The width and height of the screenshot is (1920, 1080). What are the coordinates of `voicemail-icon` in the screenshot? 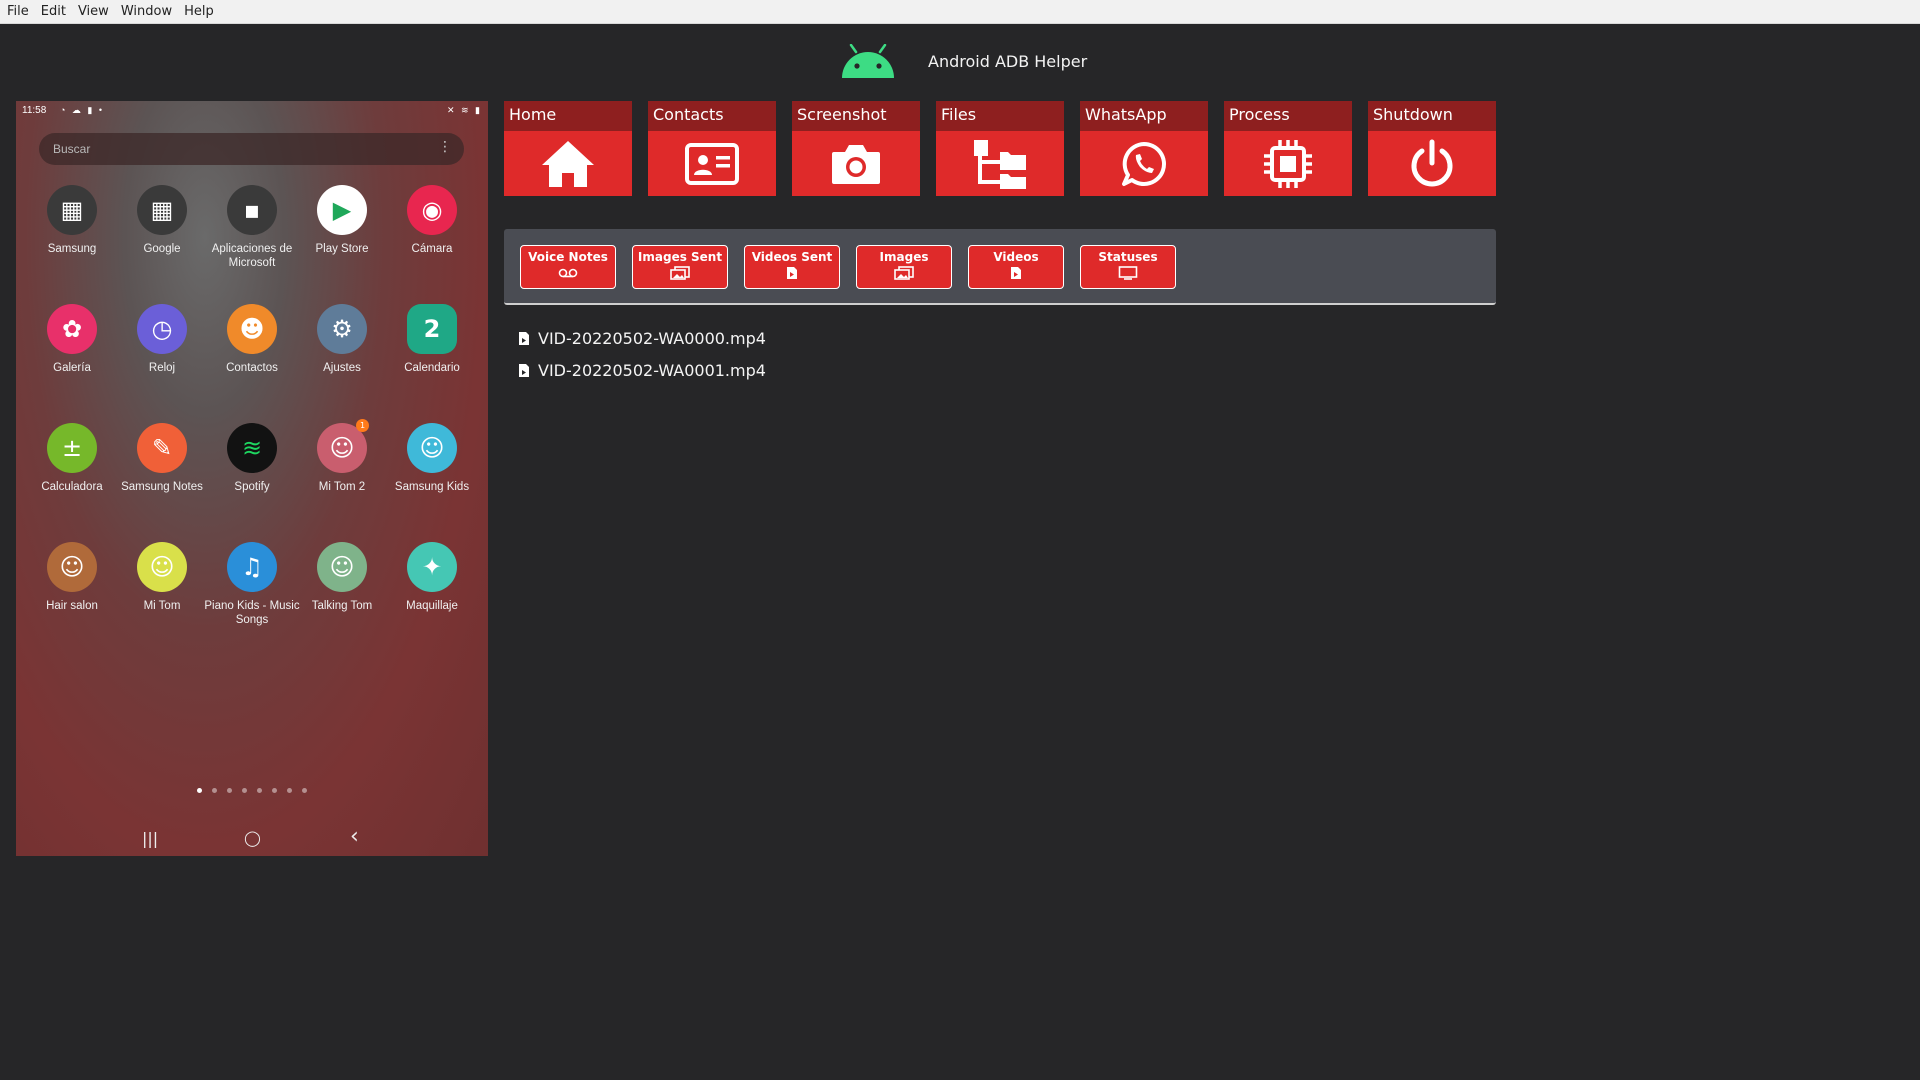 It's located at (568, 273).